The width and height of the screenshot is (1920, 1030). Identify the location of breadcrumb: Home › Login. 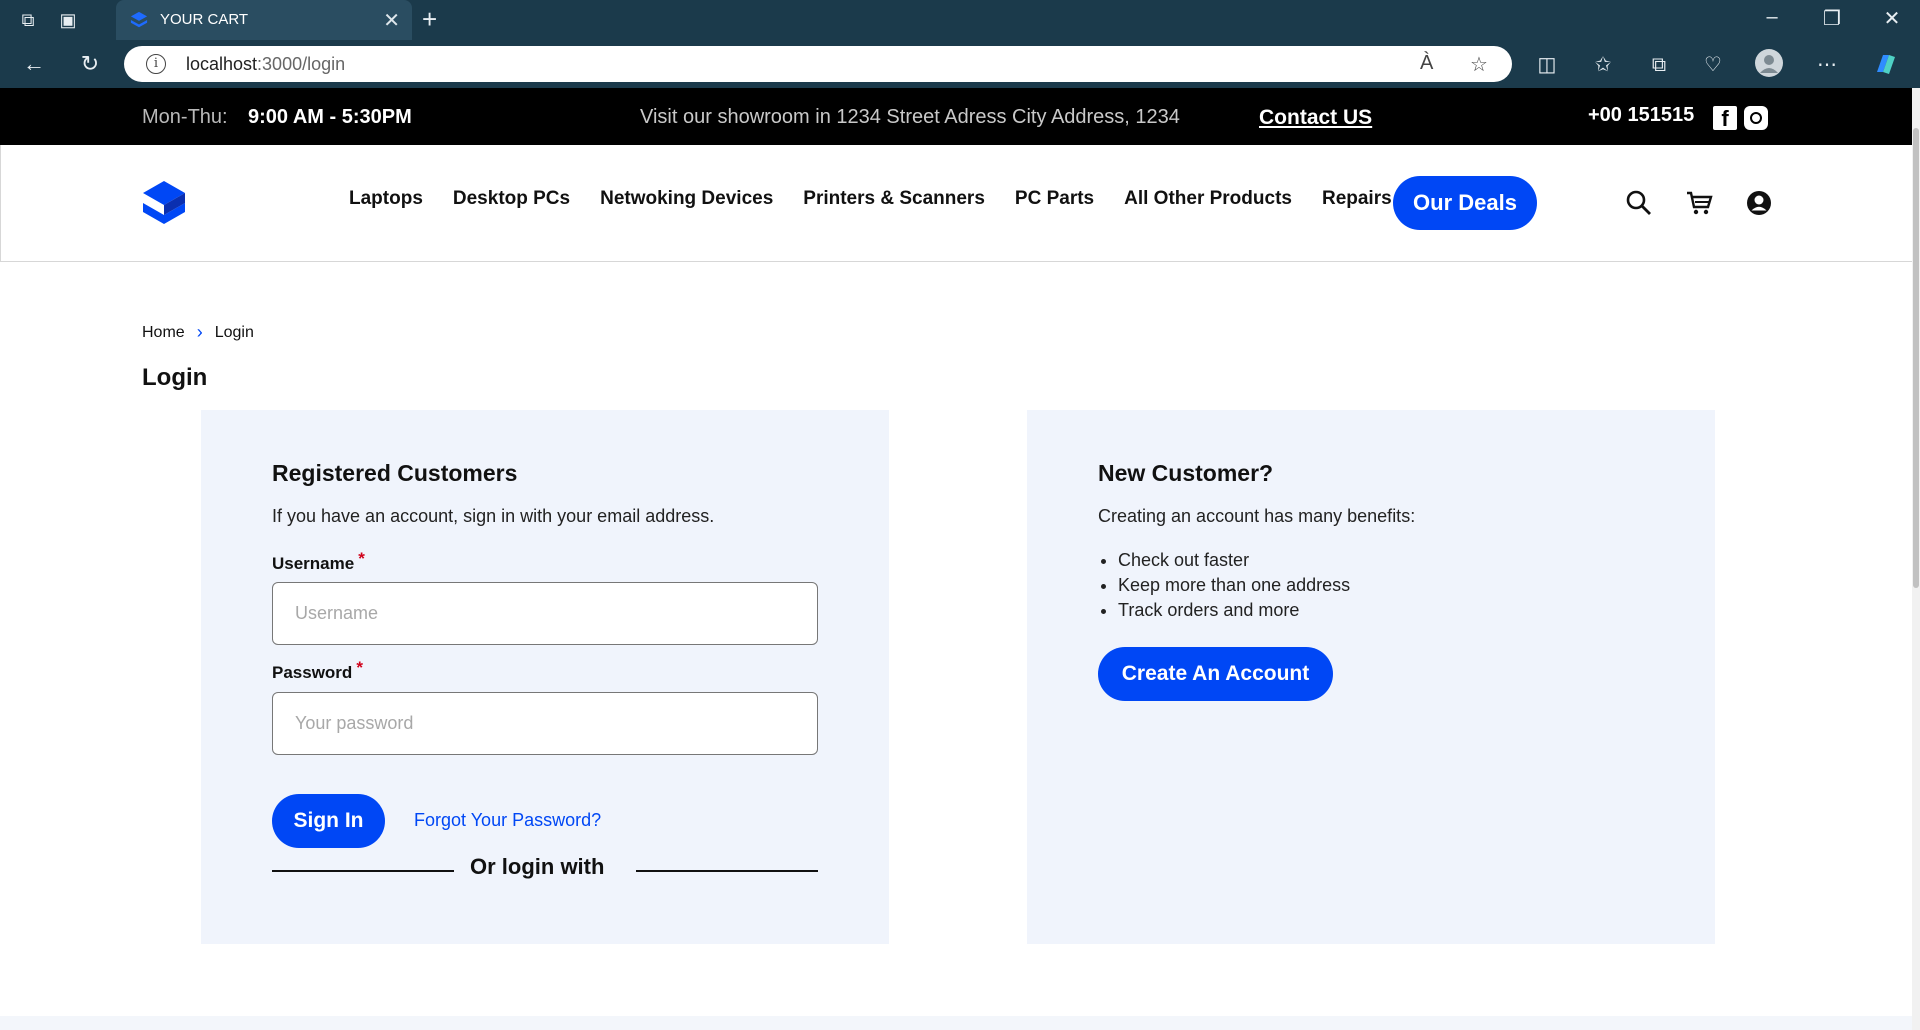
(198, 332).